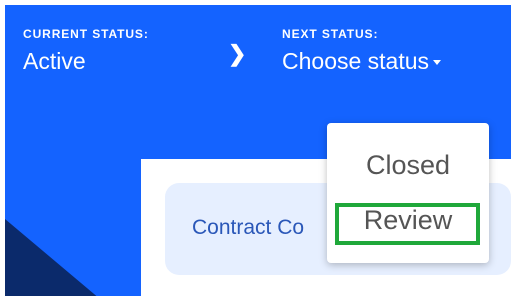 The image size is (511, 296). Describe the element at coordinates (408, 193) in the screenshot. I see `status-dropdown-menu: Closed Review` at that location.